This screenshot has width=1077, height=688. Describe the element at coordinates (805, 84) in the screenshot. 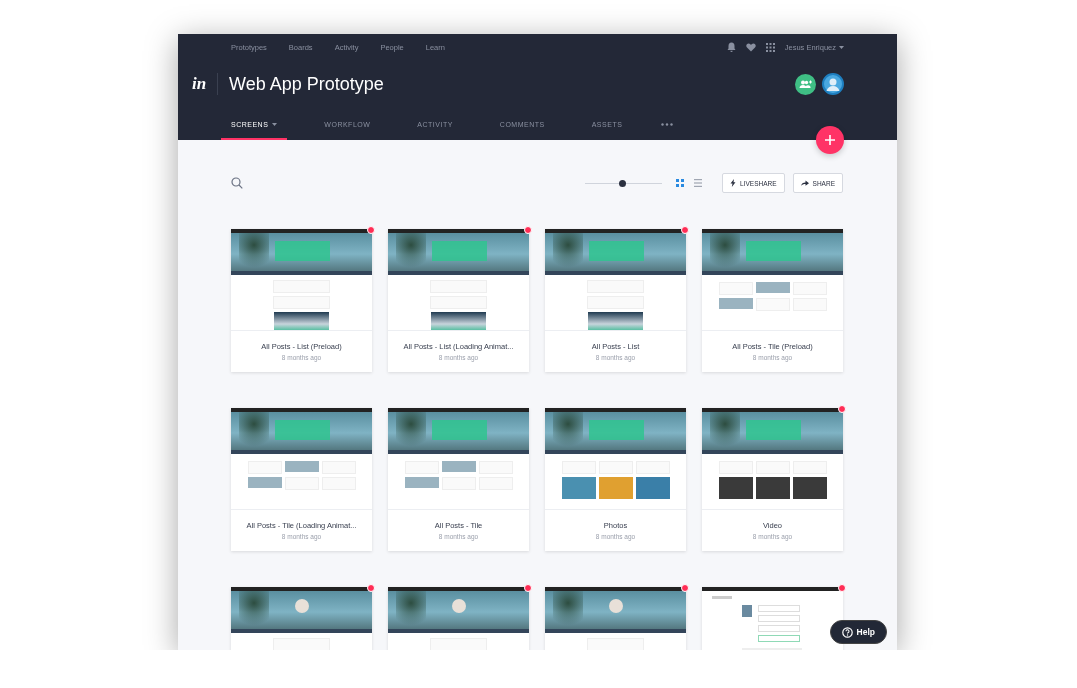

I see `add-people-icon` at that location.